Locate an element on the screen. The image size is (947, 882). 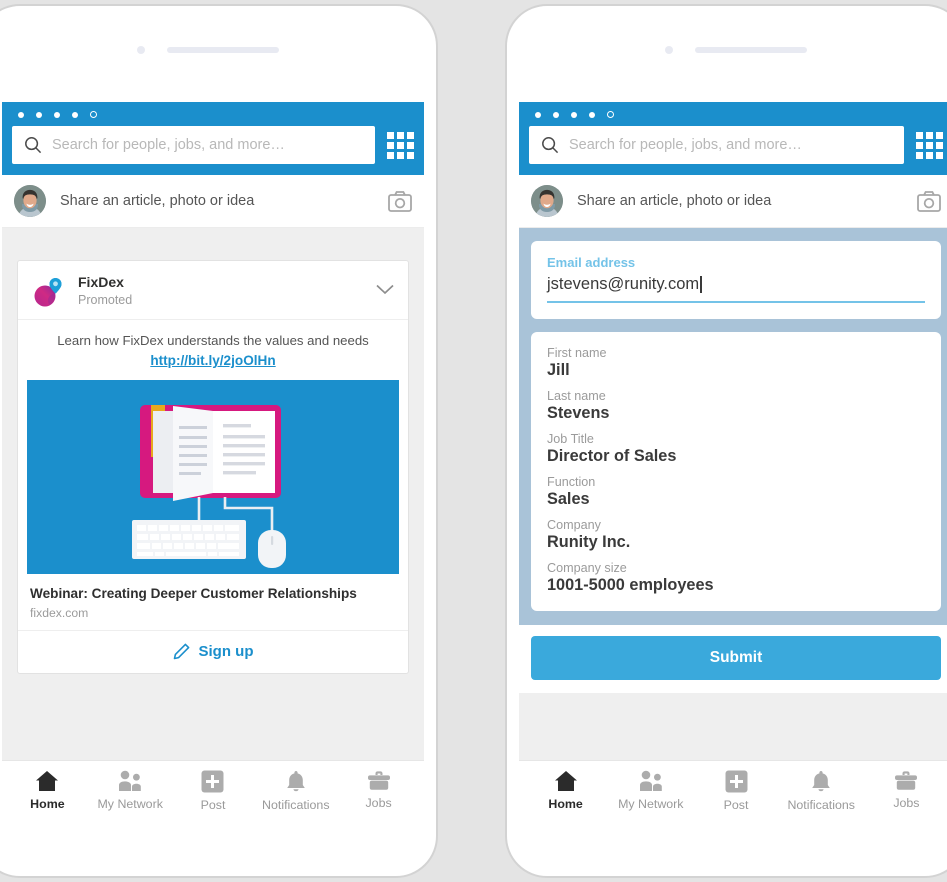
email-field: jstevens@runity.com is located at coordinates (736, 286).